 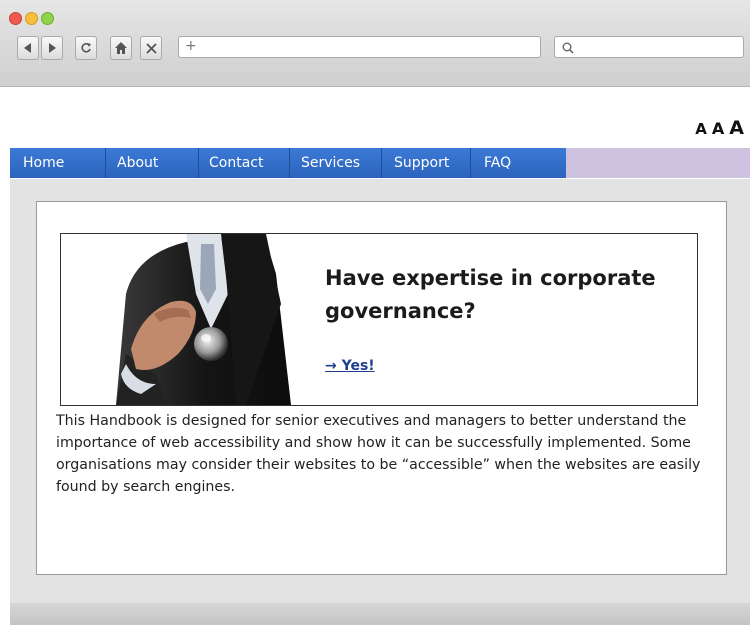 I want to click on new-tab-plus-icon: +, so click(x=191, y=46).